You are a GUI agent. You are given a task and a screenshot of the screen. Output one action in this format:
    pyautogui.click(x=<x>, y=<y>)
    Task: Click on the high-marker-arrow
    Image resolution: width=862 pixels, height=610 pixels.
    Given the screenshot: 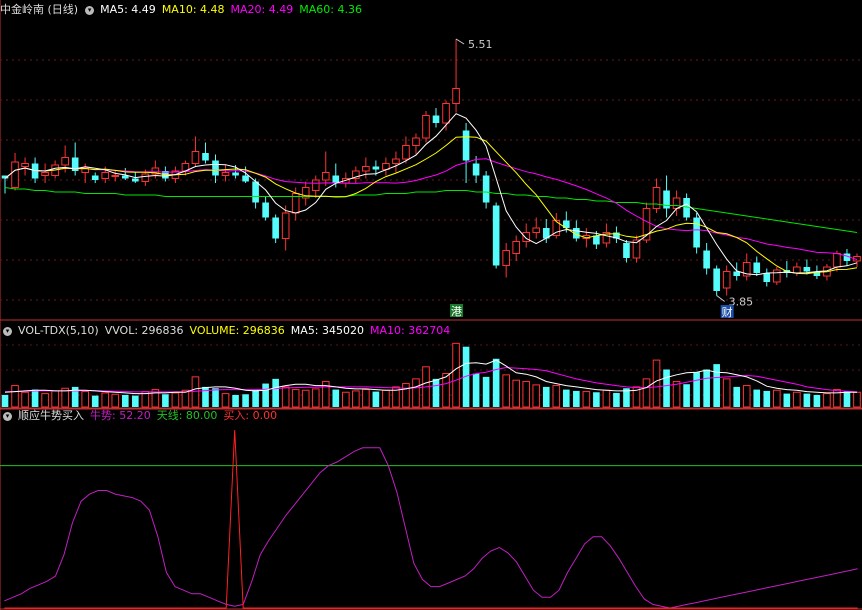 What is the action you would take?
    pyautogui.click(x=460, y=41)
    